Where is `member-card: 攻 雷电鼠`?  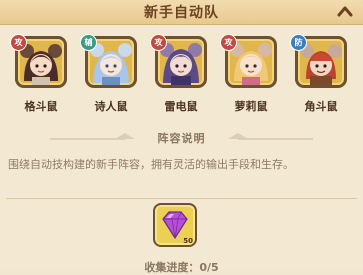
member-card: 攻 雷电鼠 is located at coordinates (180, 73).